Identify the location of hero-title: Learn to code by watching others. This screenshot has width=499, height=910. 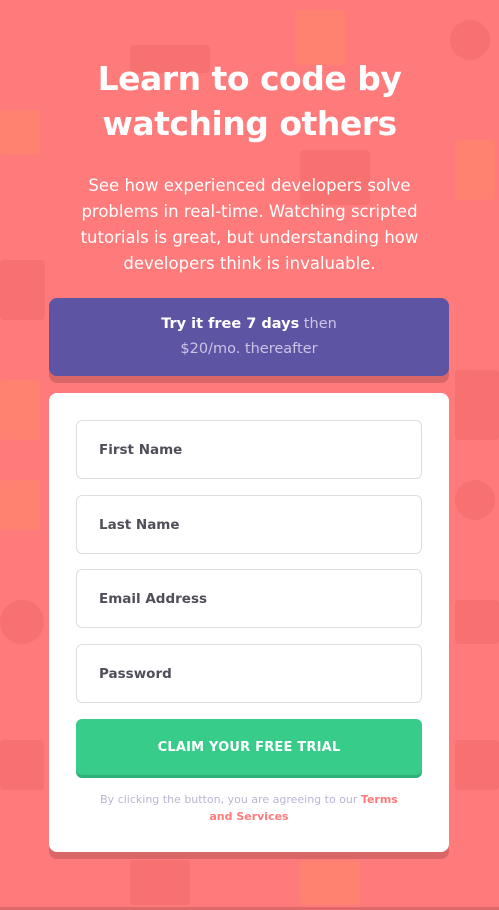
(249, 101).